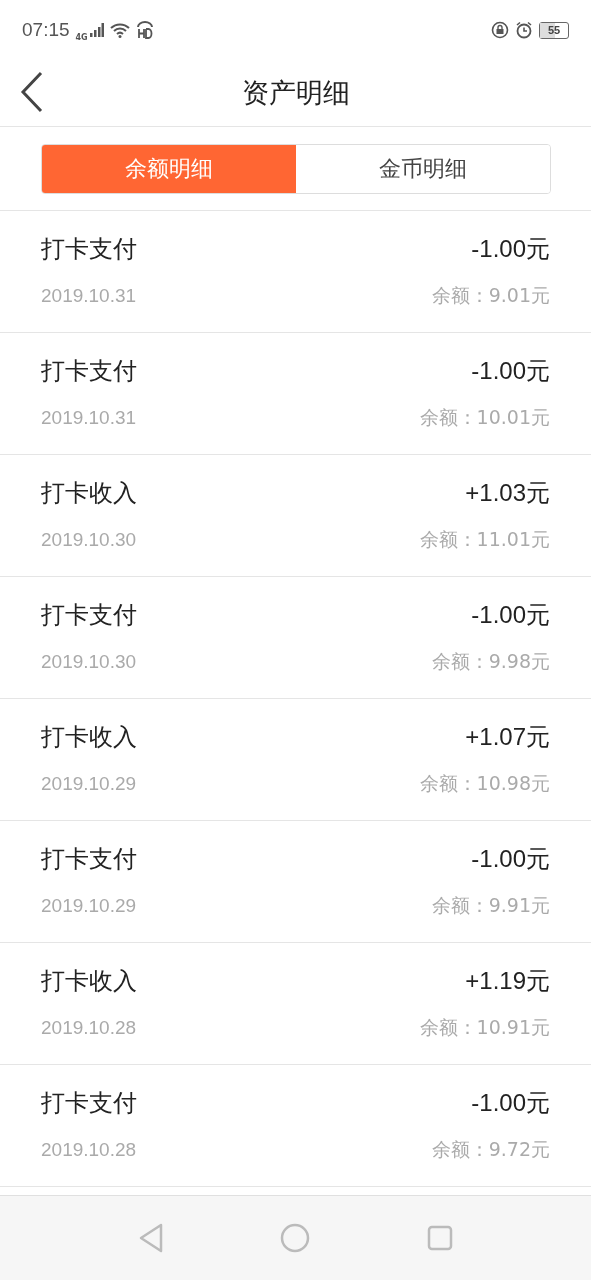 This screenshot has height=1280, width=591. What do you see at coordinates (507, 493) in the screenshot?
I see `record-amount: +1.03元` at bounding box center [507, 493].